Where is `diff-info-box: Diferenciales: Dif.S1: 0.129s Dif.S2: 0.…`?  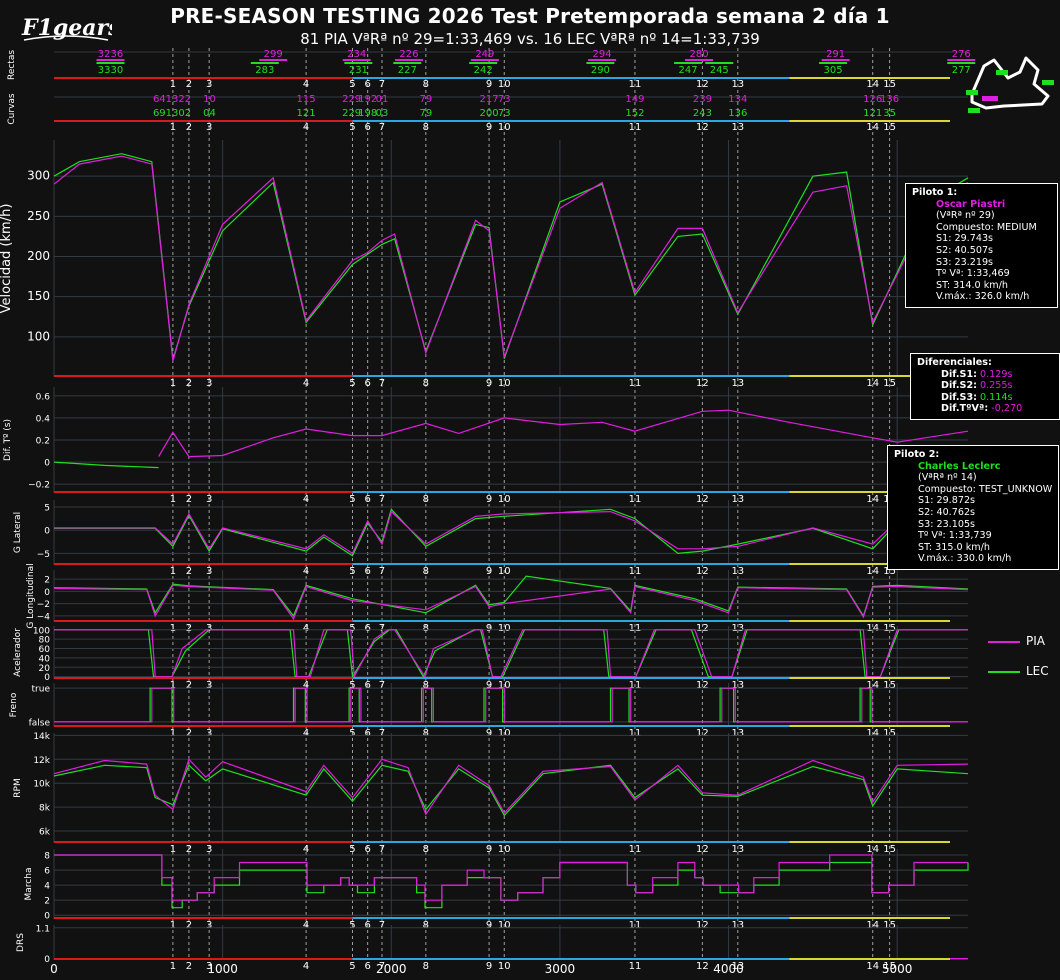 diff-info-box: Diferenciales: Dif.S1: 0.129s Dif.S2: 0.… is located at coordinates (985, 386).